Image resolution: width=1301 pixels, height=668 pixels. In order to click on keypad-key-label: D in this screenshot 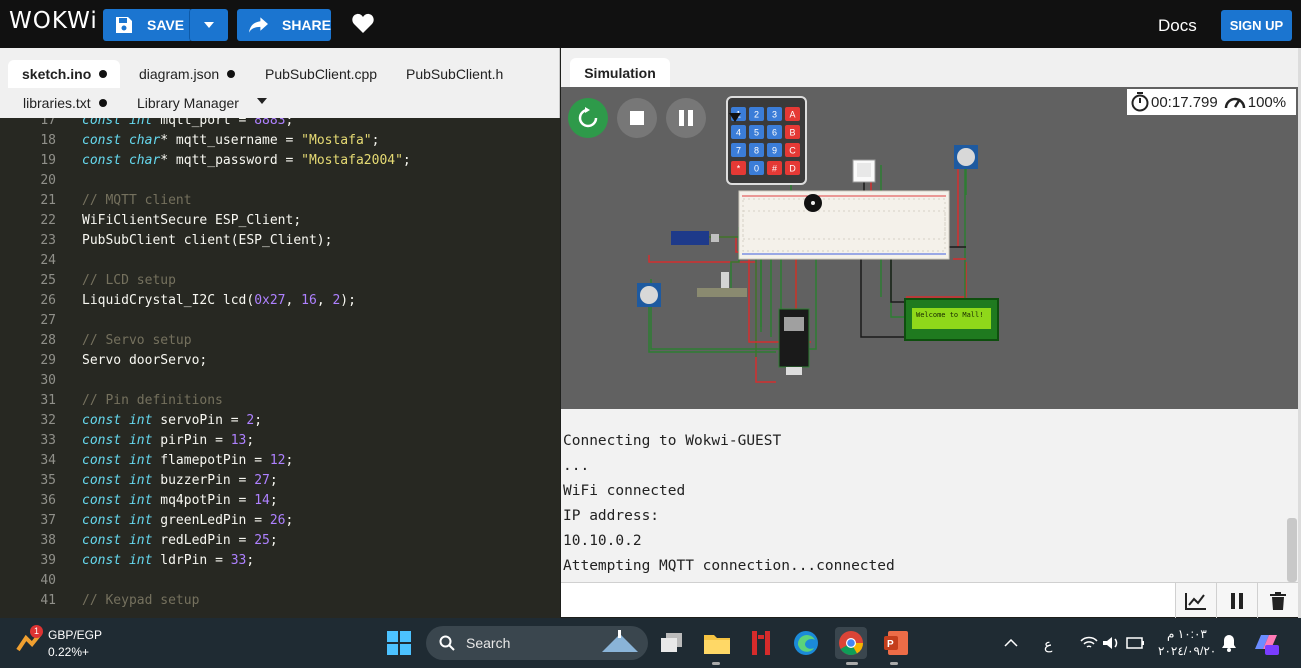, I will do `click(792, 169)`.